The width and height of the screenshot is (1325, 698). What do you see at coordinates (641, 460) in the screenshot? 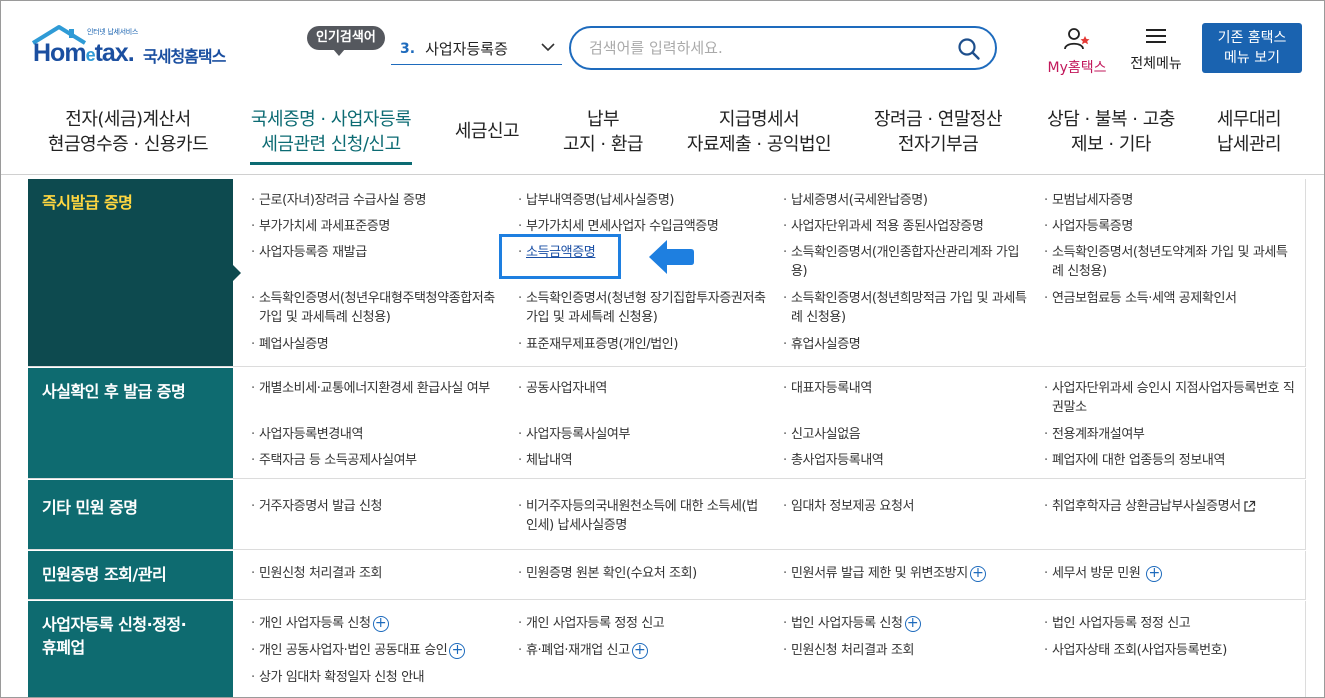
I see `menu-link: 체납내역` at bounding box center [641, 460].